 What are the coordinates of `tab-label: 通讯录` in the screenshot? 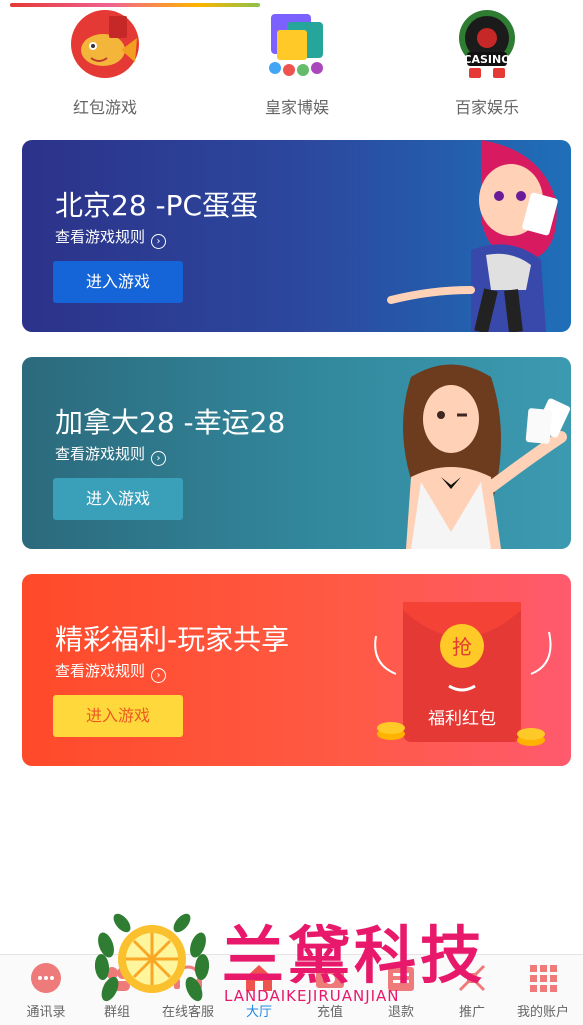 It's located at (46, 1012).